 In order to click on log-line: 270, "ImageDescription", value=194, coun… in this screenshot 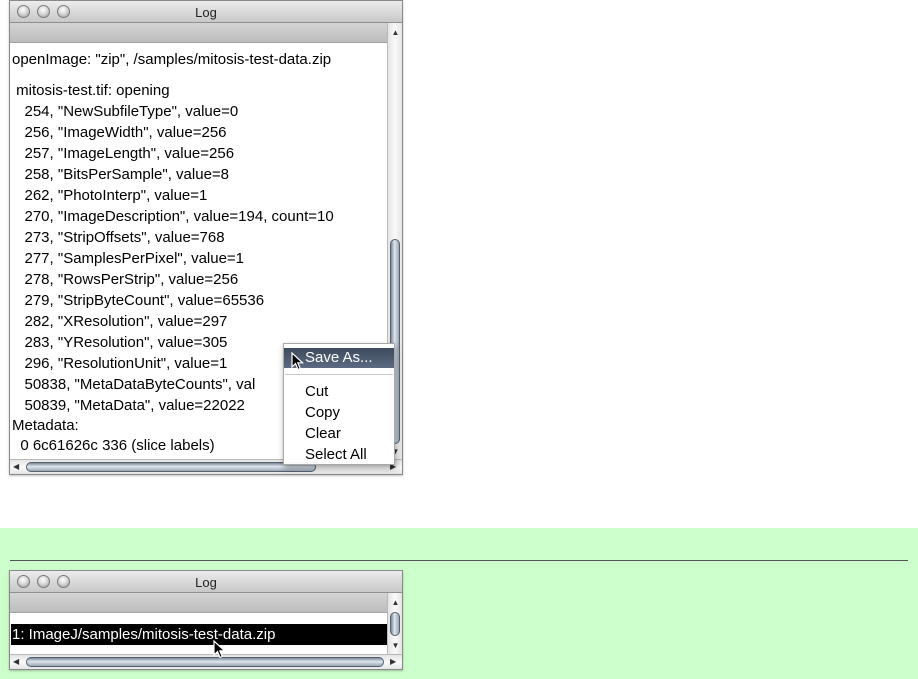, I will do `click(173, 216)`.